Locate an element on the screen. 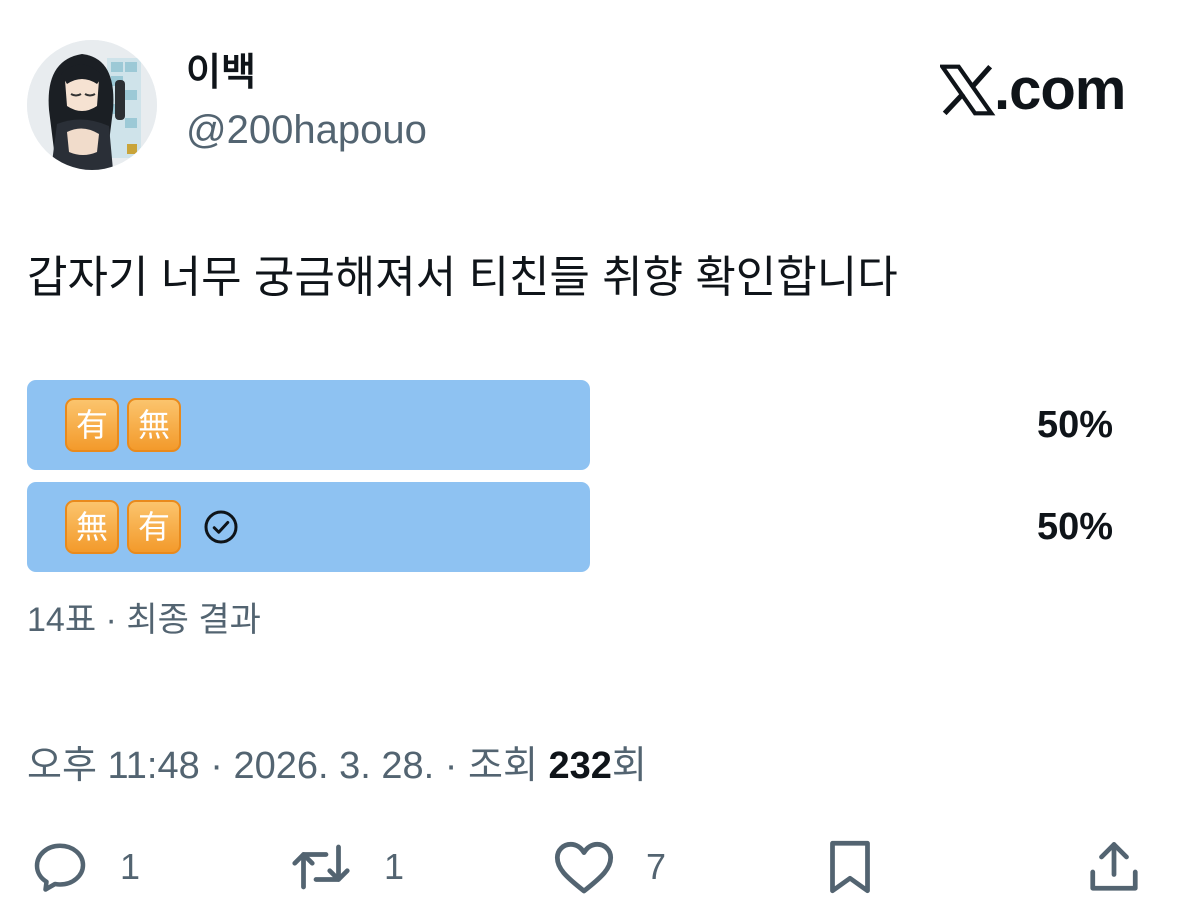  x-logo-icon is located at coordinates (968, 90).